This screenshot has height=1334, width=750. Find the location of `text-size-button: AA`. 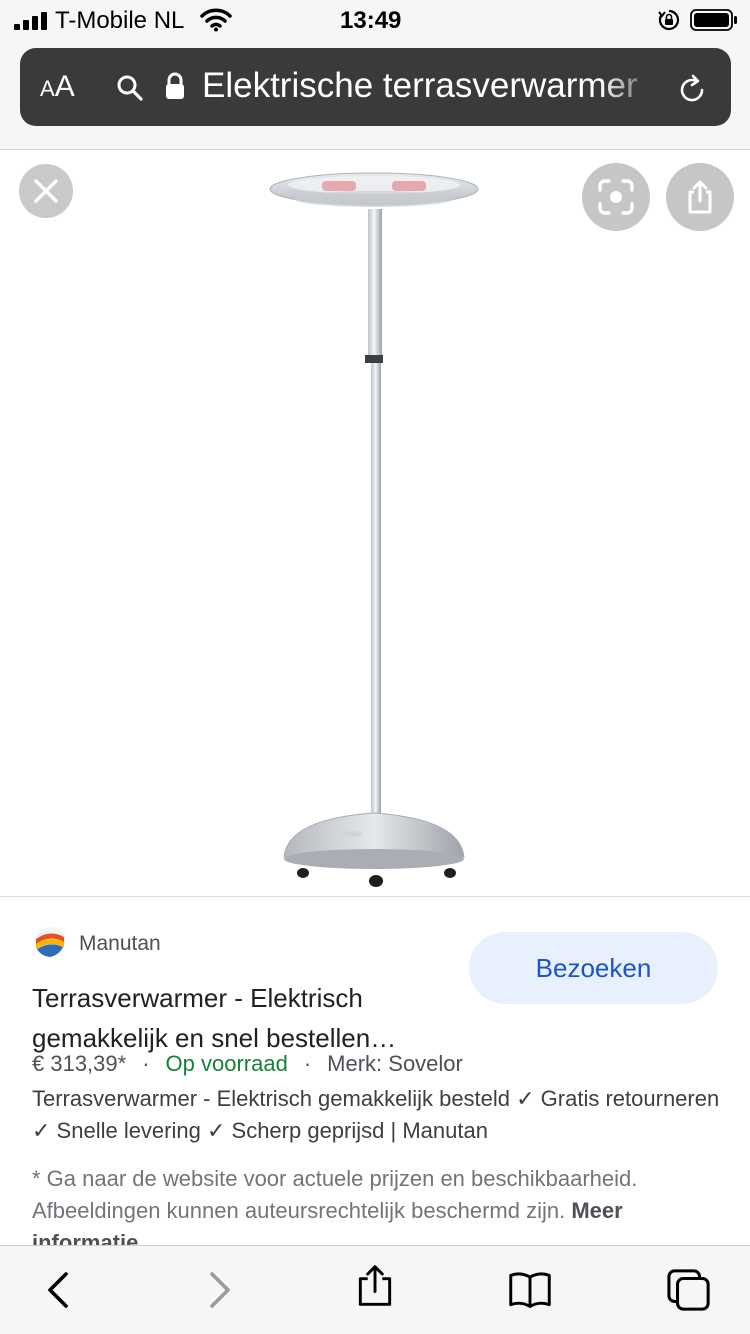

text-size-button: AA is located at coordinates (57, 87).